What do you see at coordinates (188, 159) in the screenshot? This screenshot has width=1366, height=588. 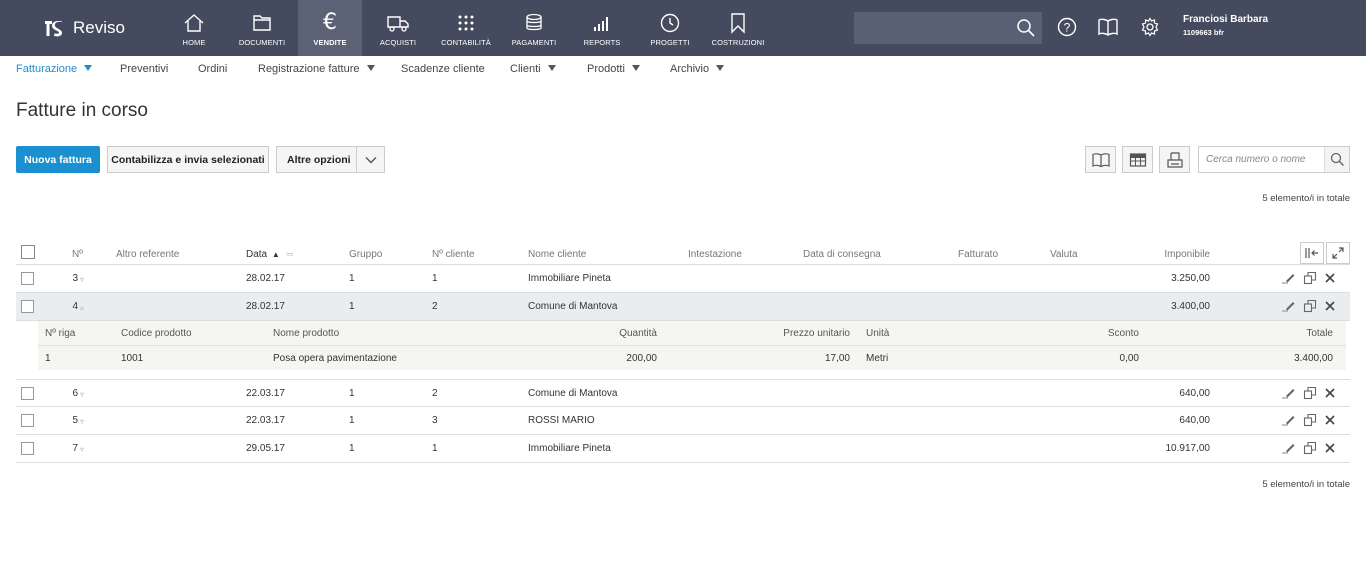 I see `post-selected-button: Contabilizza e invia selezionati` at bounding box center [188, 159].